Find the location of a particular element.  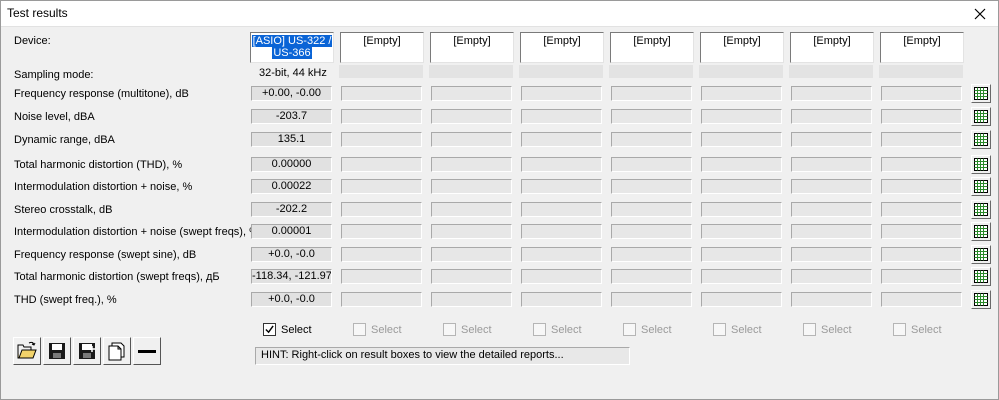

result-box: 0.00000 is located at coordinates (291, 164).